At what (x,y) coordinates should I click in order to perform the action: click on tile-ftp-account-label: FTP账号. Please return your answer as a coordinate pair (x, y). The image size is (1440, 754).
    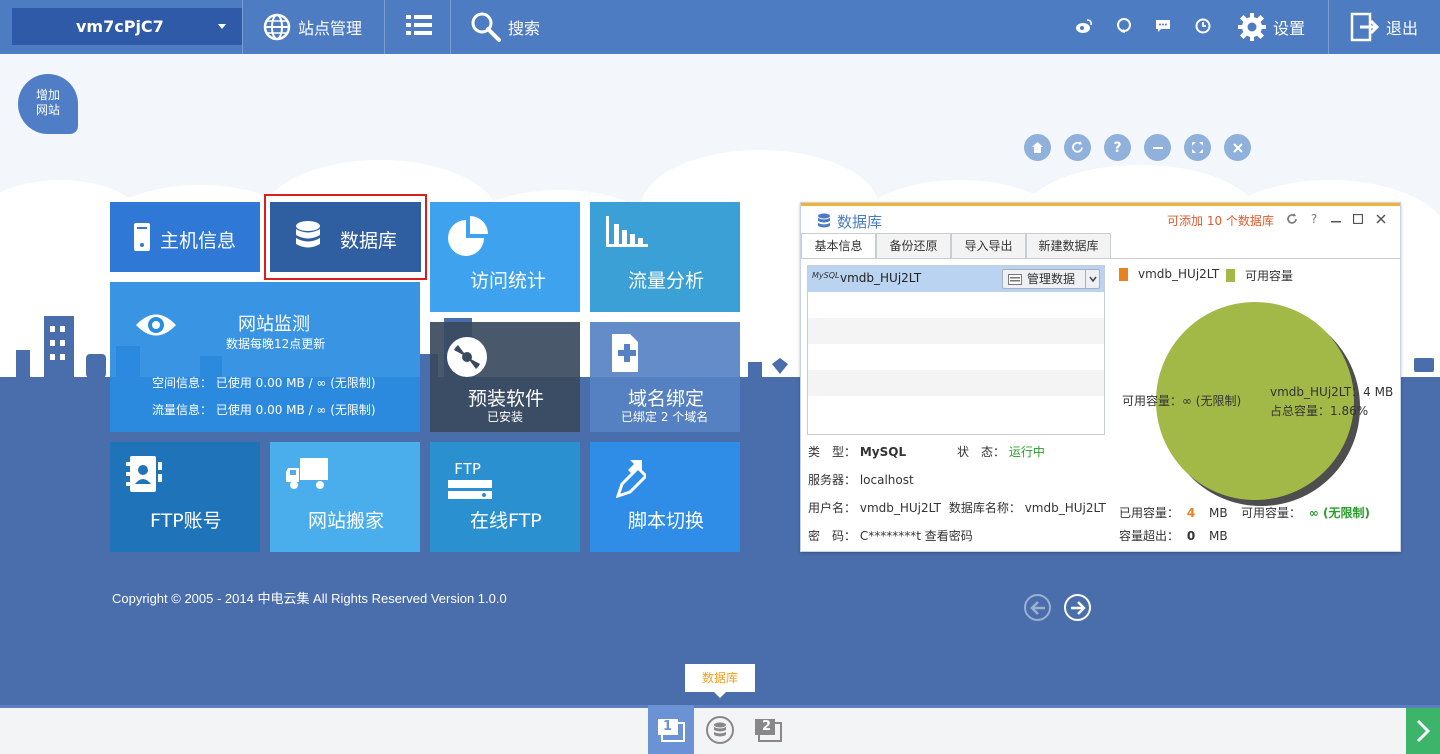
    Looking at the image, I should click on (186, 521).